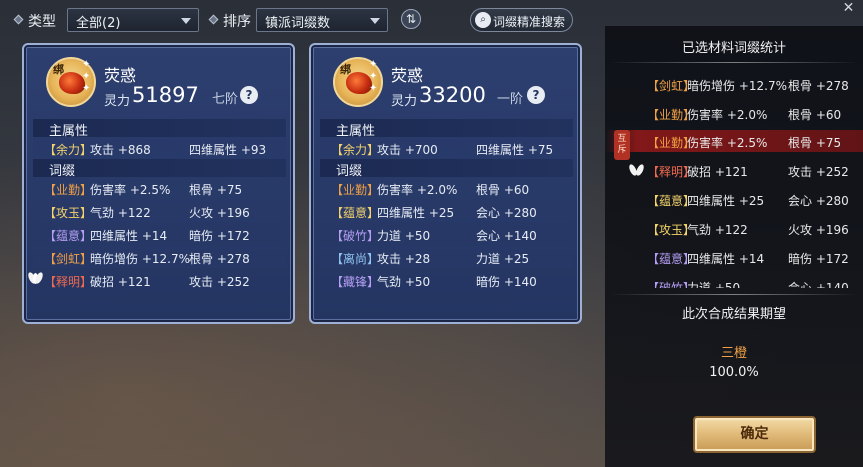 This screenshot has width=863, height=467. I want to click on stats-row: 【蕴意】 四维属性 +25 会心 +280, so click(734, 199).